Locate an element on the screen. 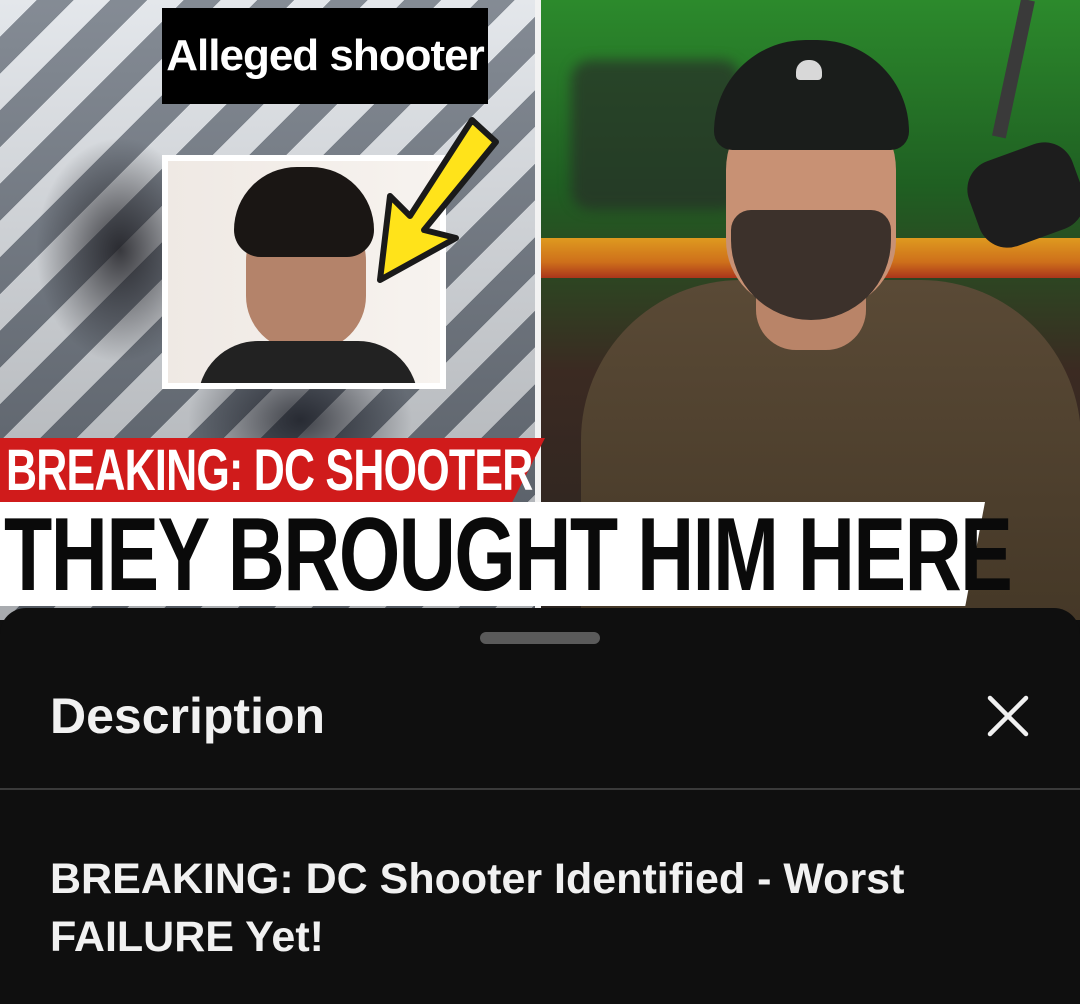 Image resolution: width=1080 pixels, height=1004 pixels. suspect-shirt is located at coordinates (308, 362).